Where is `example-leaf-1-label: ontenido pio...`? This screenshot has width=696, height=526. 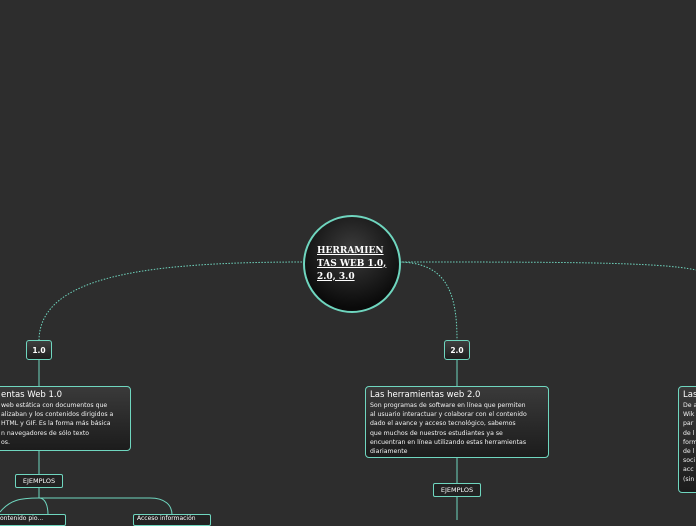 example-leaf-1-label: ontenido pio... is located at coordinates (22, 518).